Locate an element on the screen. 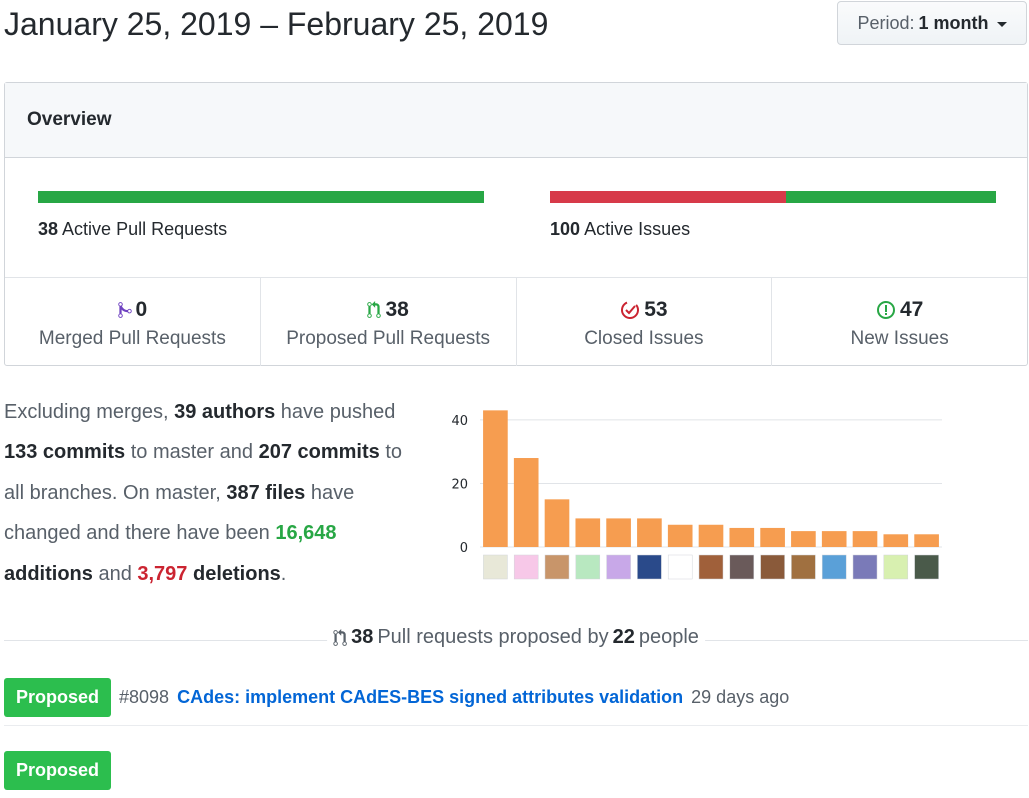 The height and width of the screenshot is (798, 1029). proposed-pr-count: 38 is located at coordinates (397, 309).